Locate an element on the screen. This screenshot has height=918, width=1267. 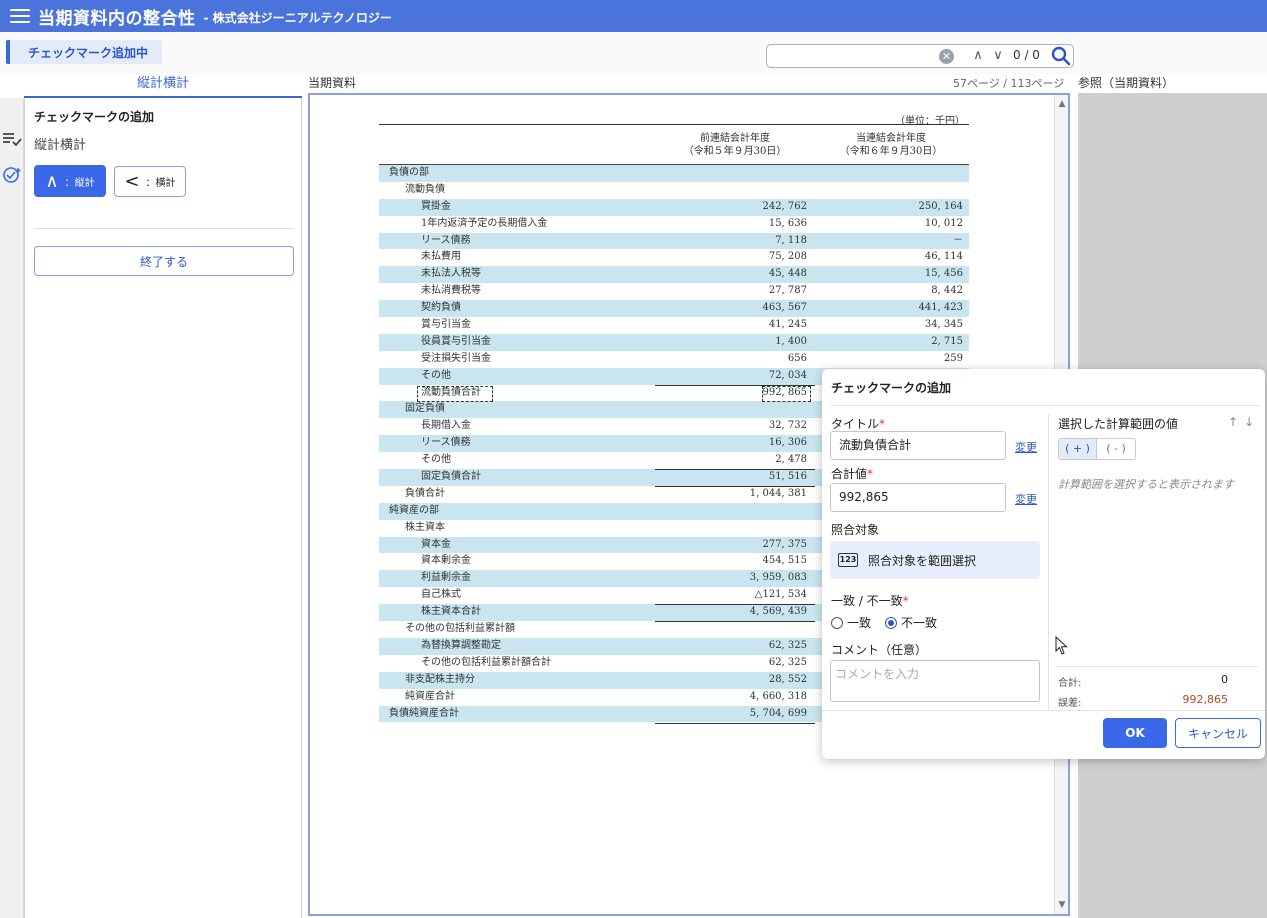
prev-year-value: 4, 569, 439 is located at coordinates (778, 612).